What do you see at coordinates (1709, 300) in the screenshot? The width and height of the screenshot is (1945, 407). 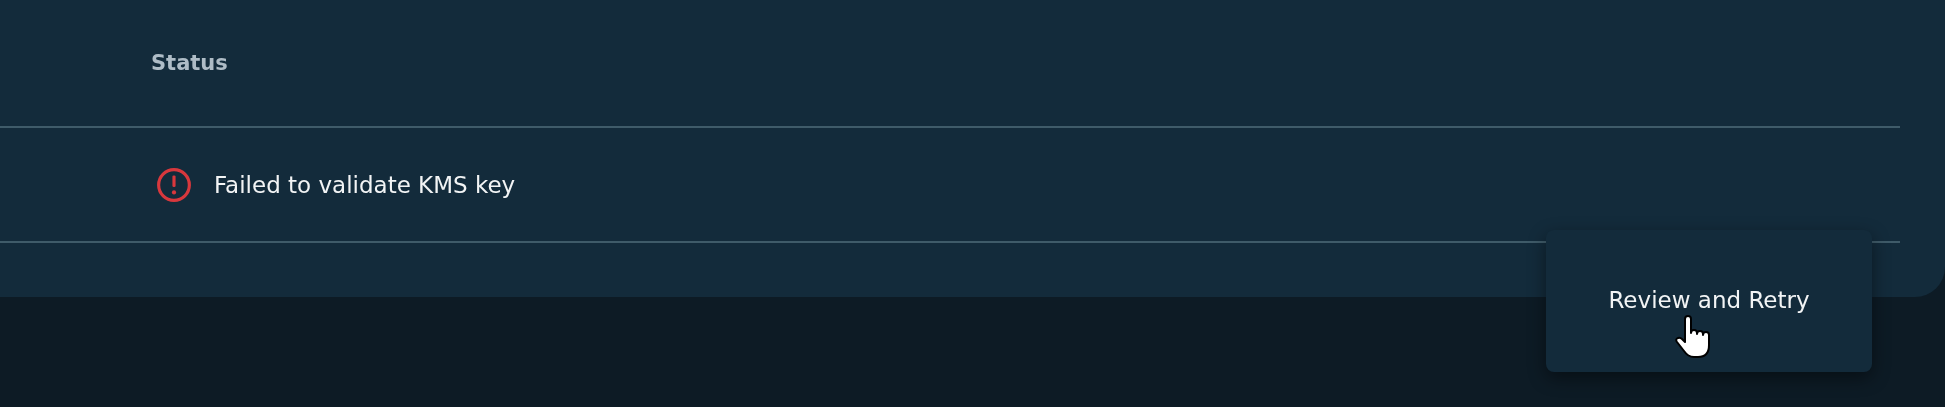 I see `menu-item: Review and Retry` at bounding box center [1709, 300].